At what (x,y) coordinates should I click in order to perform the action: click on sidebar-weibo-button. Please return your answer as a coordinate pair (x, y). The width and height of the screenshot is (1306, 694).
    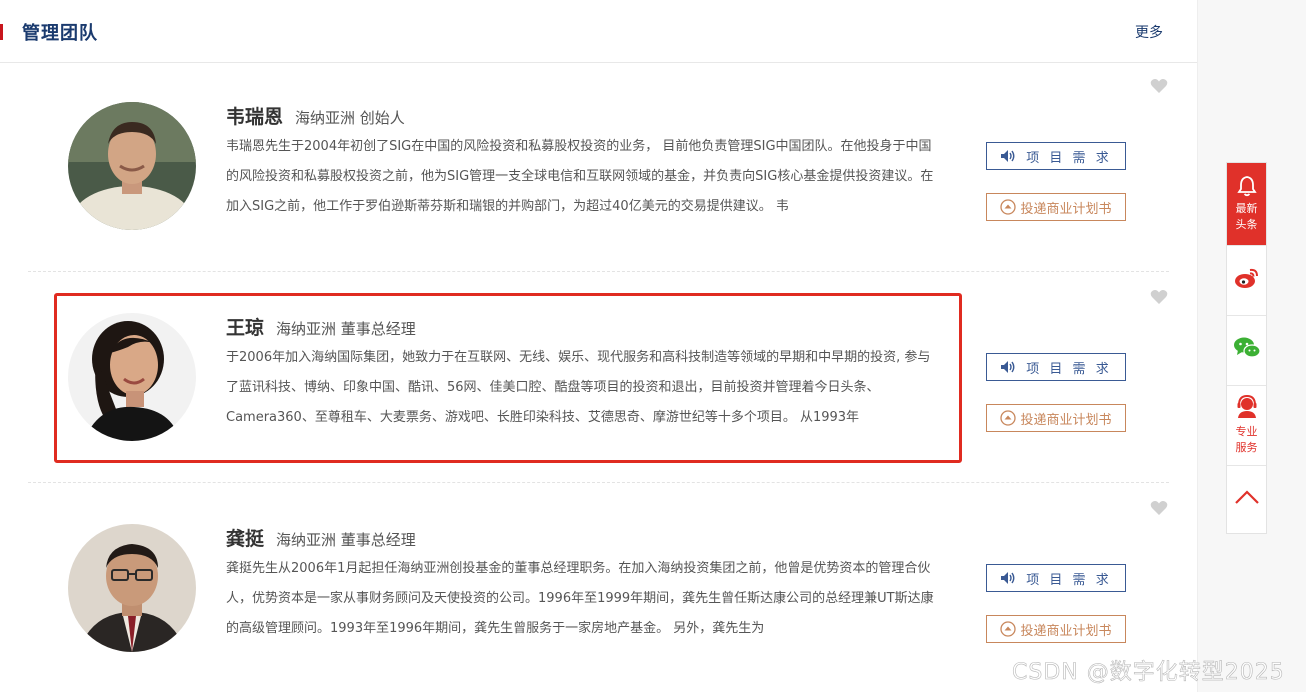
    Looking at the image, I should click on (1246, 280).